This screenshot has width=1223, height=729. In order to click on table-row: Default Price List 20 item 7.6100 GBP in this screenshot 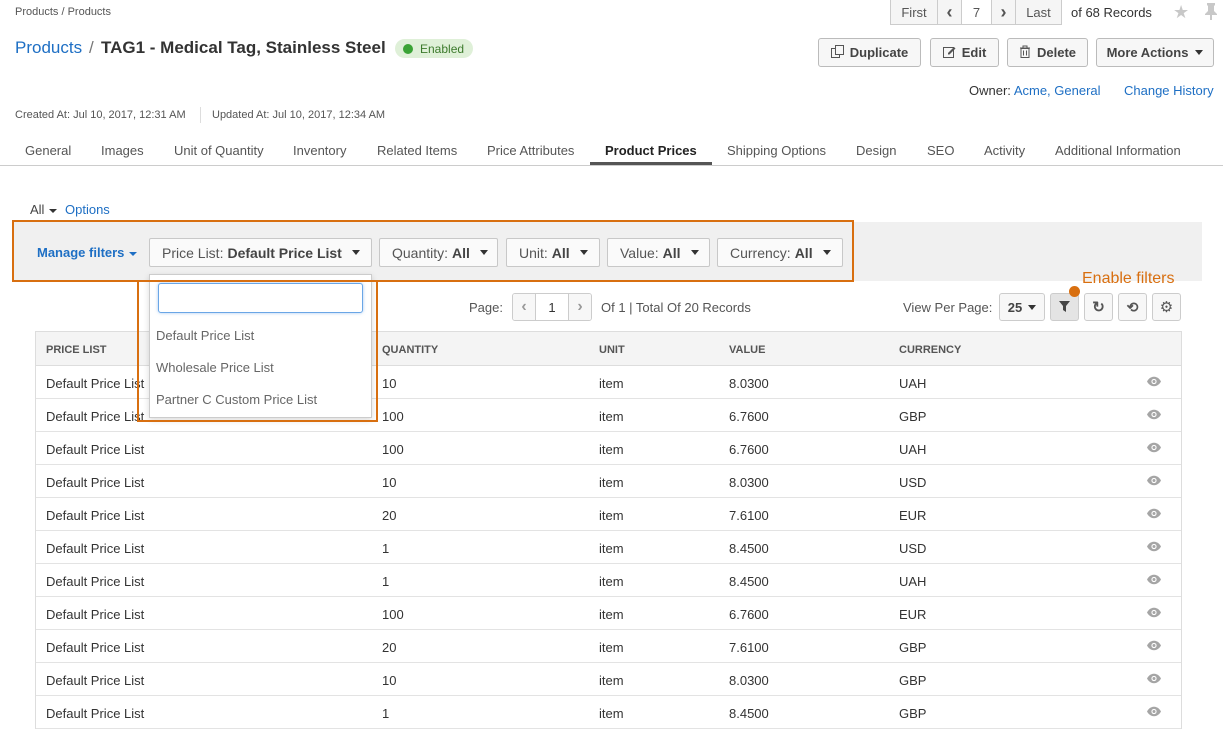, I will do `click(608, 646)`.